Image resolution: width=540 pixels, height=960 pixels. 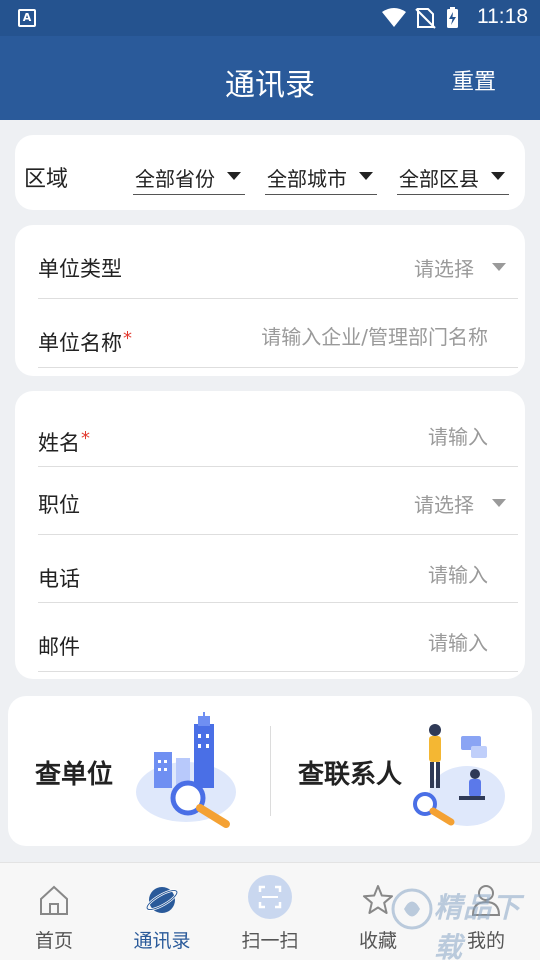 What do you see at coordinates (458, 641) in the screenshot?
I see `email-input: 请输入` at bounding box center [458, 641].